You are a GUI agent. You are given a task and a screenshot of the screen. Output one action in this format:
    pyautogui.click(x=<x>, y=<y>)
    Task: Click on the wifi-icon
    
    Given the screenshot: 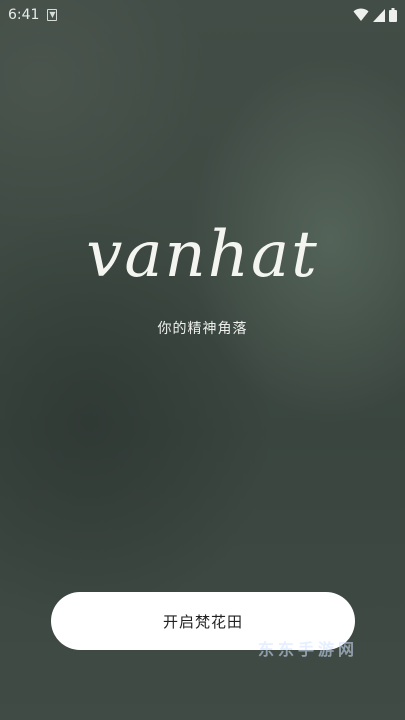 What is the action you would take?
    pyautogui.click(x=361, y=14)
    